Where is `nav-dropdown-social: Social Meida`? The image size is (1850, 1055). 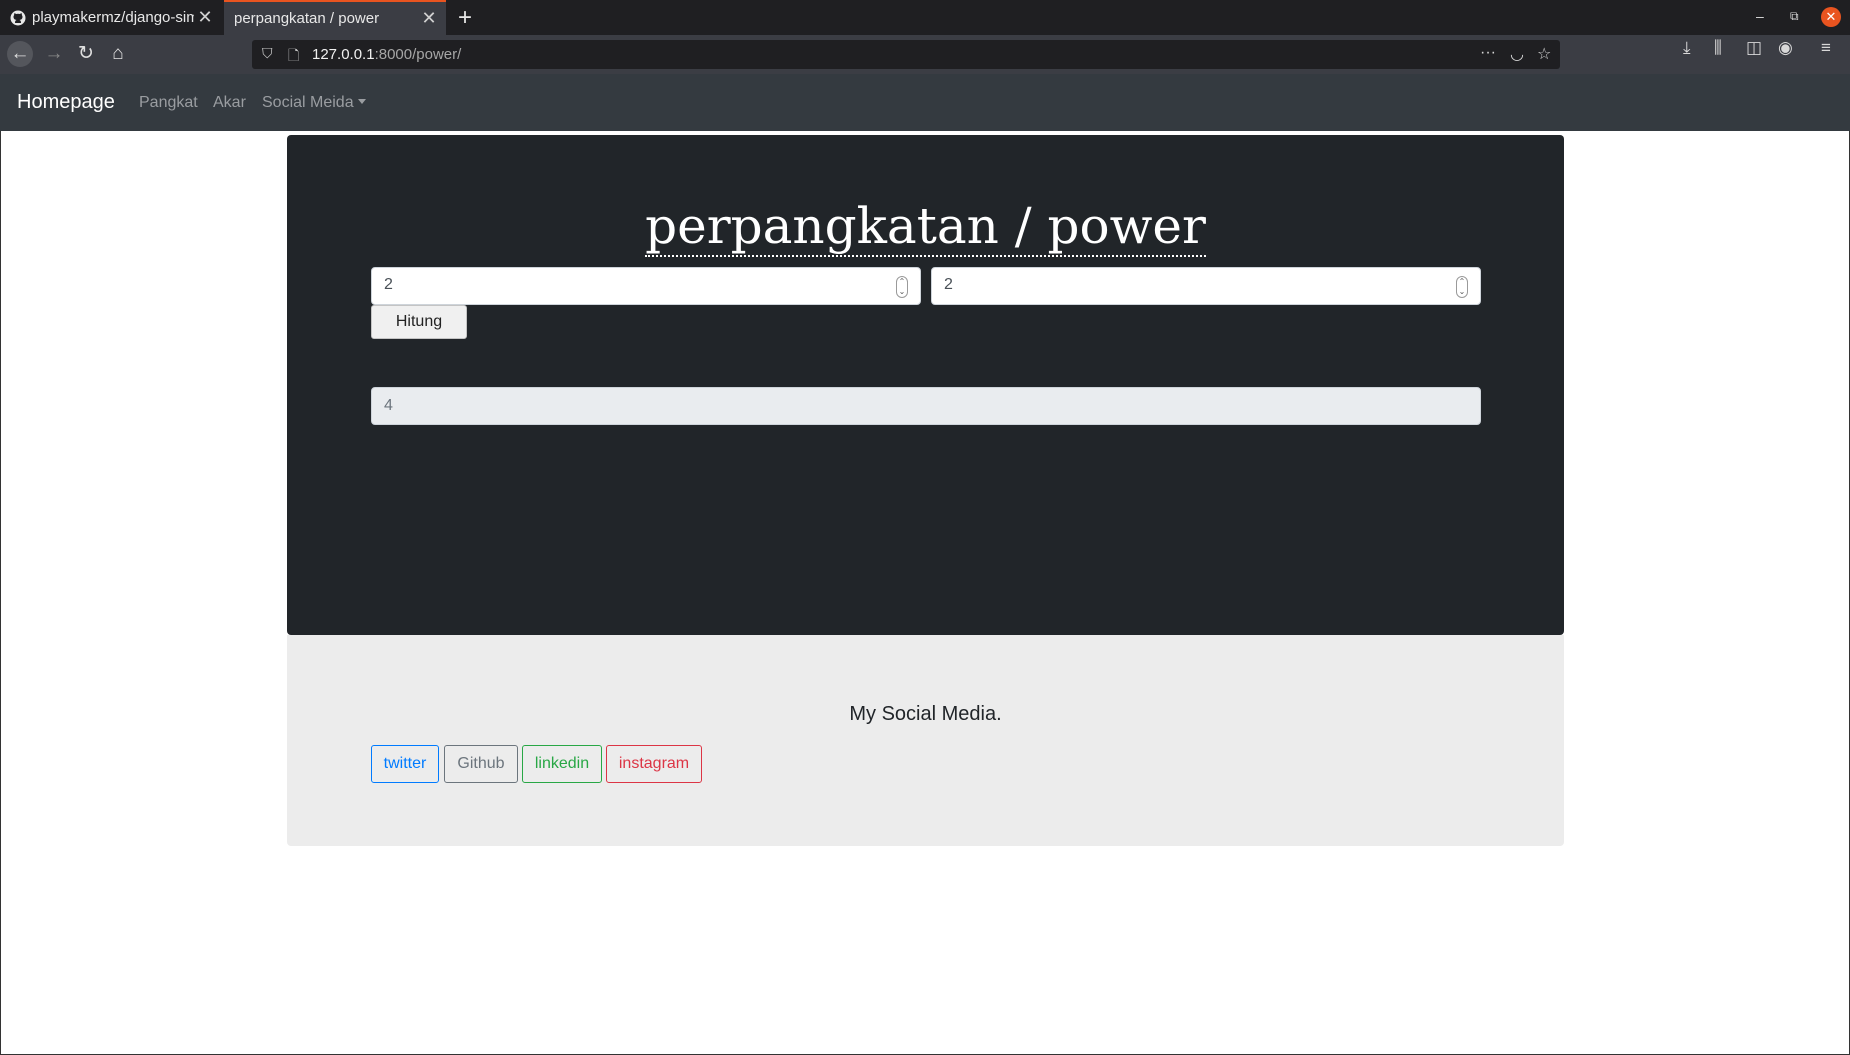
nav-dropdown-social: Social Meida is located at coordinates (314, 103).